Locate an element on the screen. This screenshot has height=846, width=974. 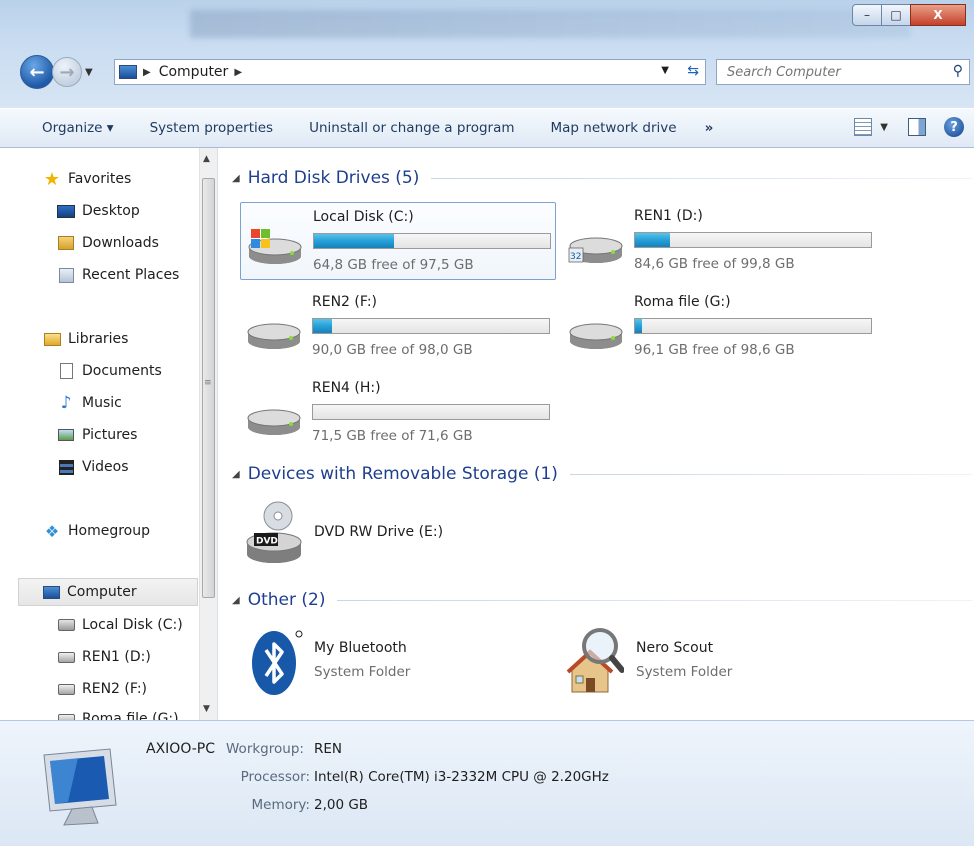
bluetooth-tile: My Bluetooth System Folder is located at coordinates (402, 666).